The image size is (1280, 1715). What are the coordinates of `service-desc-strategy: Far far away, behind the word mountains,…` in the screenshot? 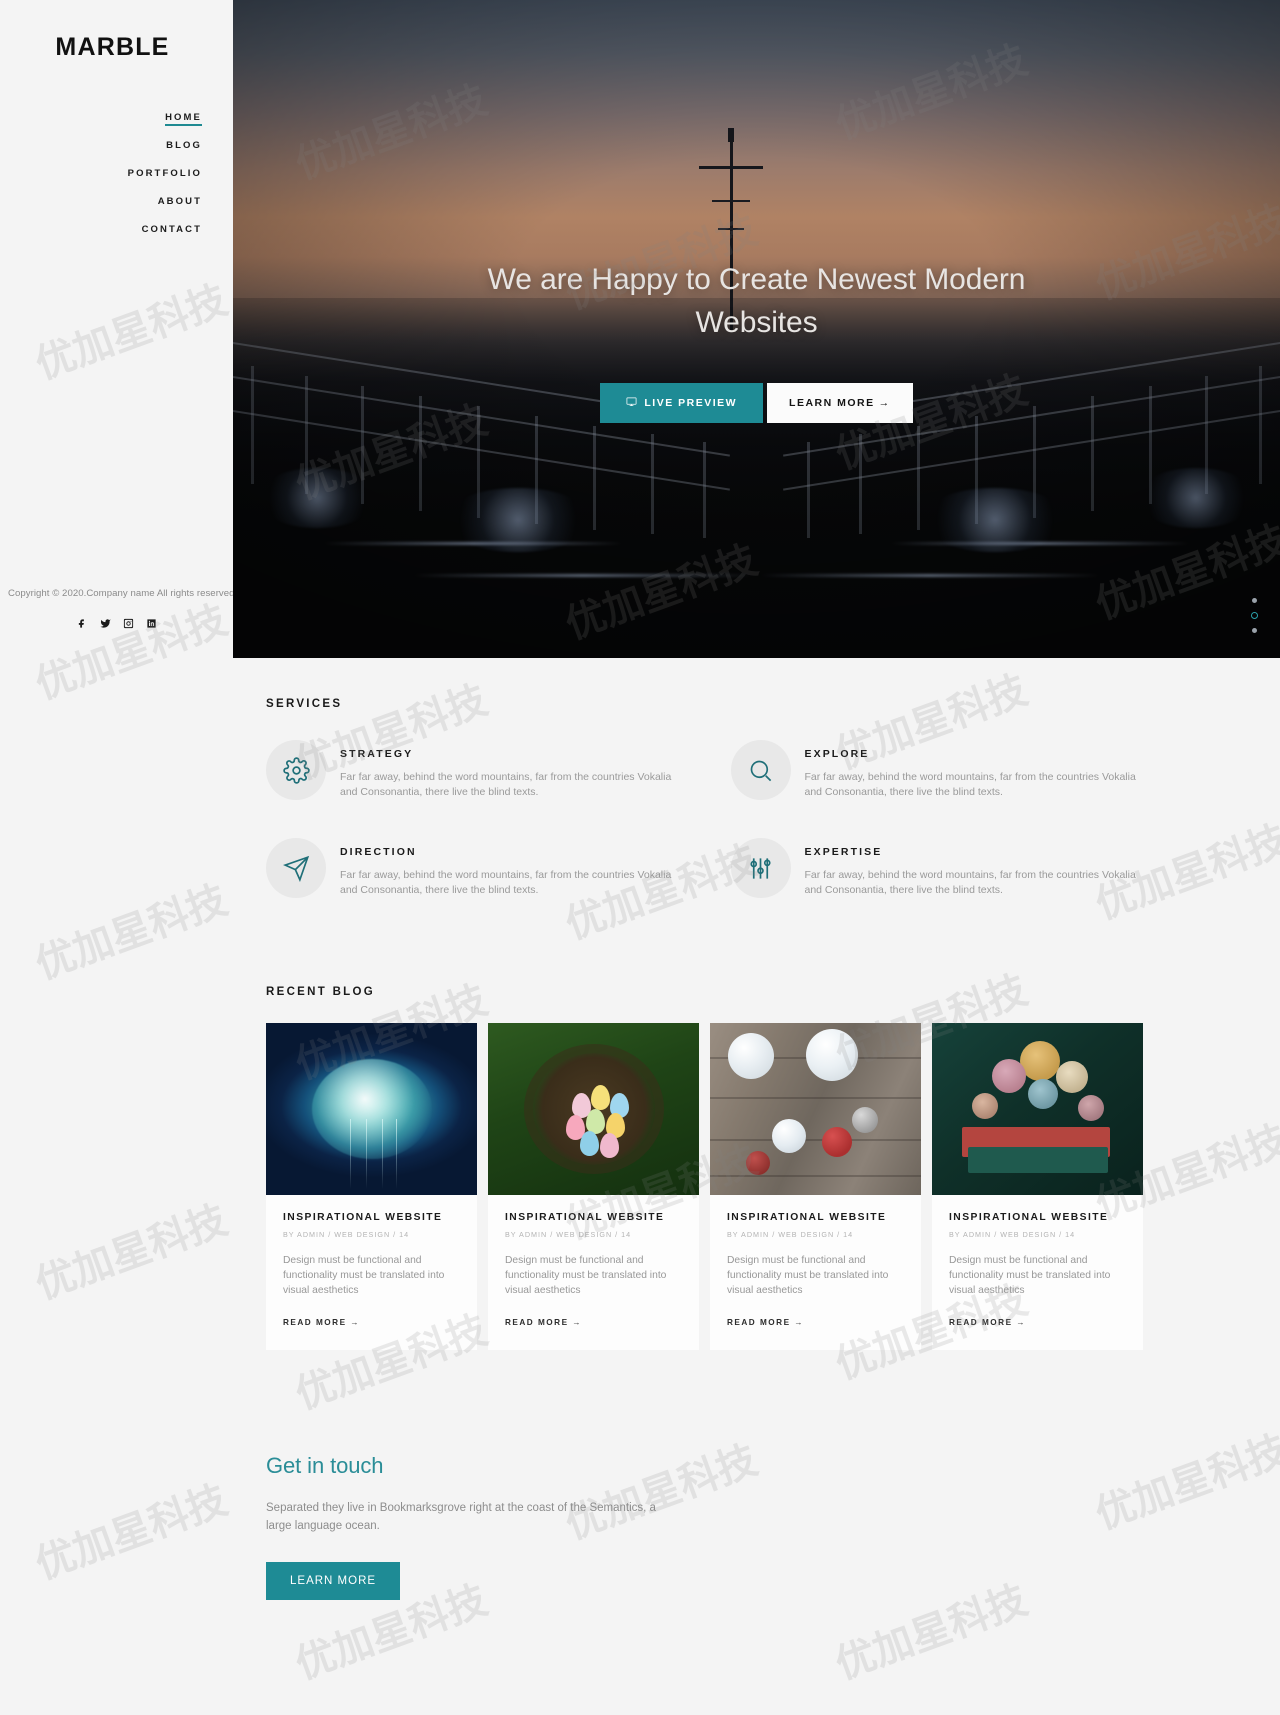 It's located at (506, 784).